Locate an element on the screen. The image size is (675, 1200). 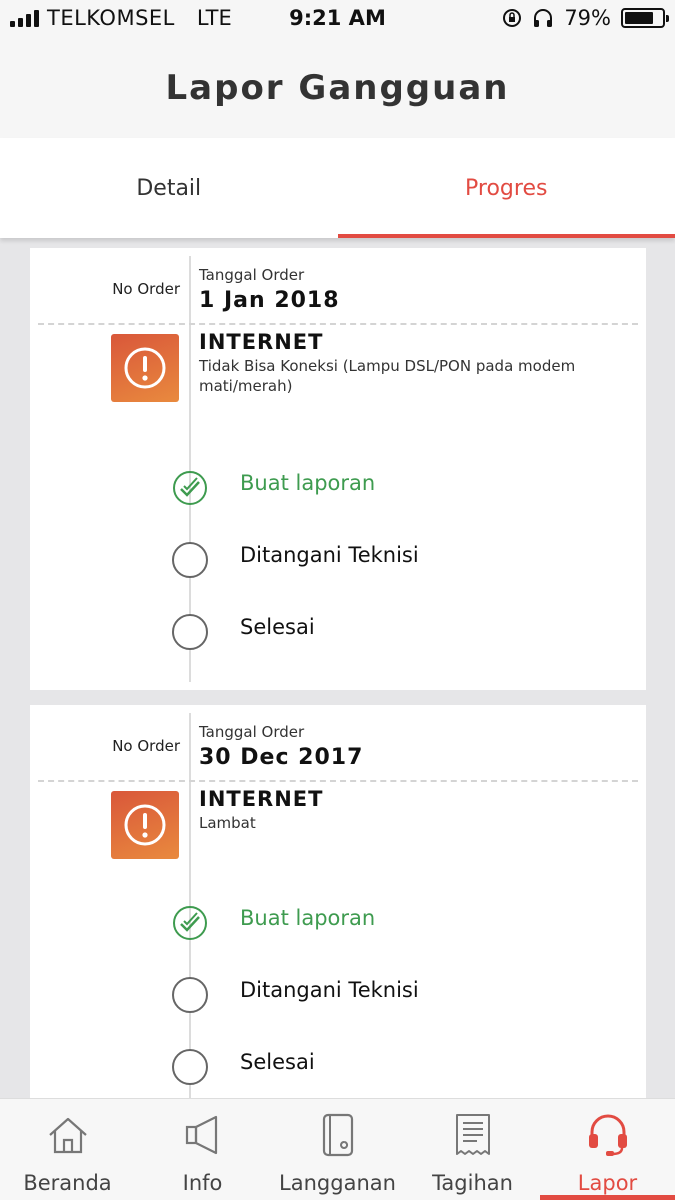
issue-description: Lambat is located at coordinates (227, 823).